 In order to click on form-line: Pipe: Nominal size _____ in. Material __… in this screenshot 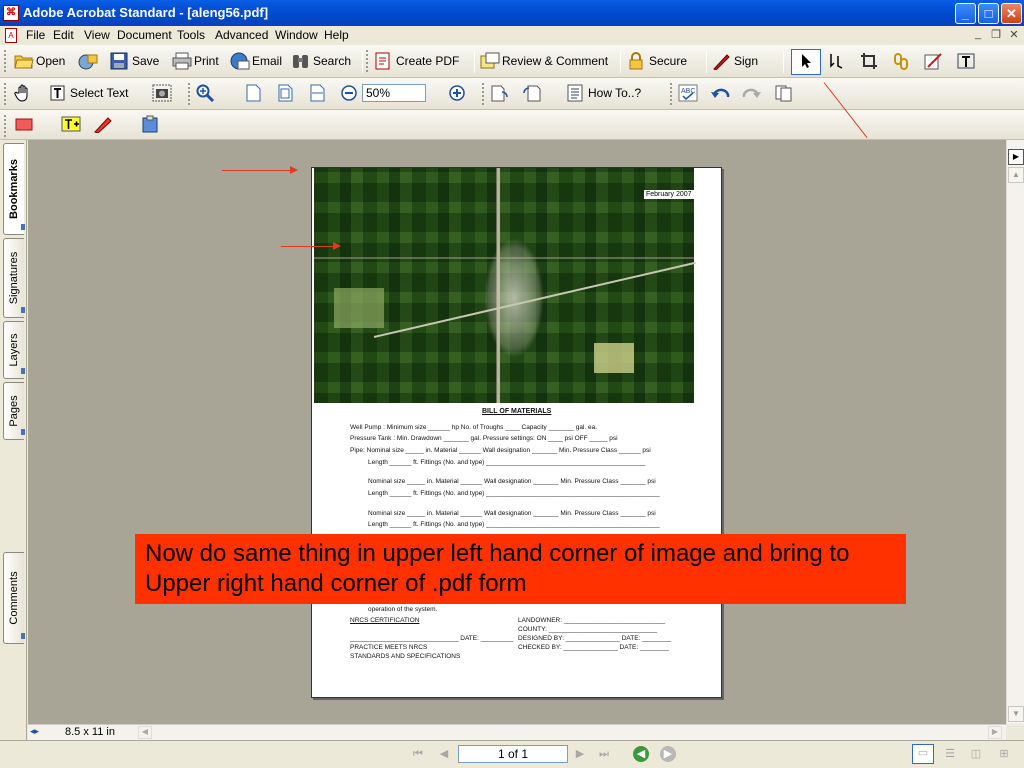, I will do `click(500, 450)`.